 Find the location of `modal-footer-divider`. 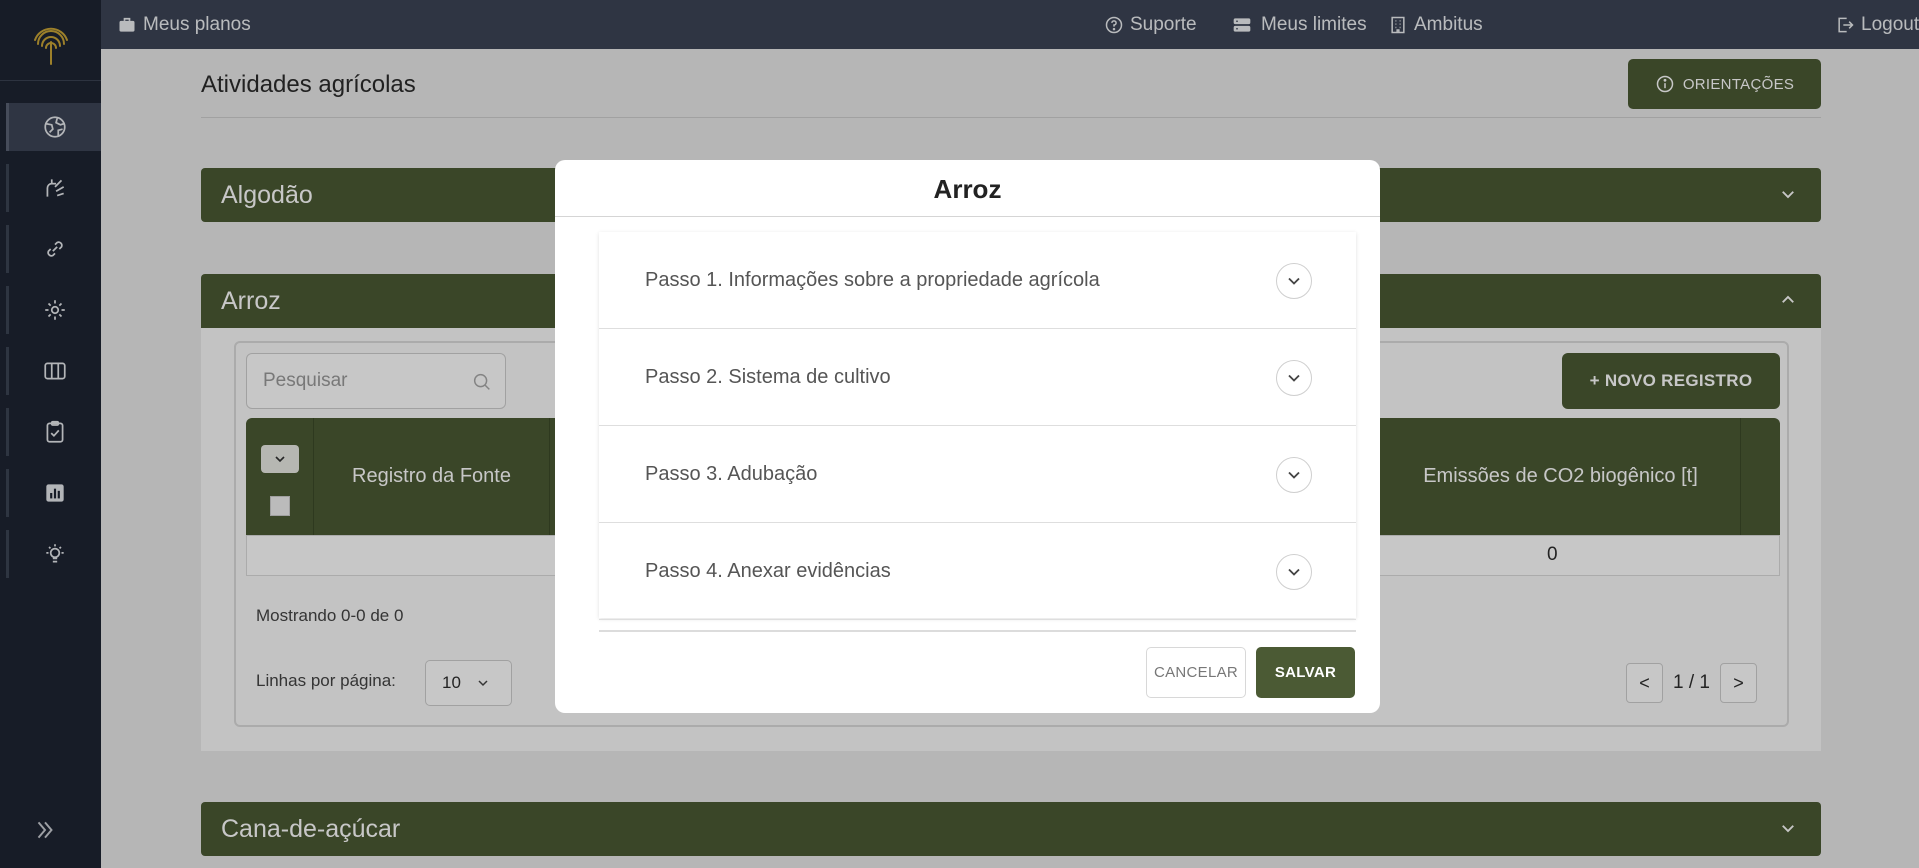

modal-footer-divider is located at coordinates (977, 631).